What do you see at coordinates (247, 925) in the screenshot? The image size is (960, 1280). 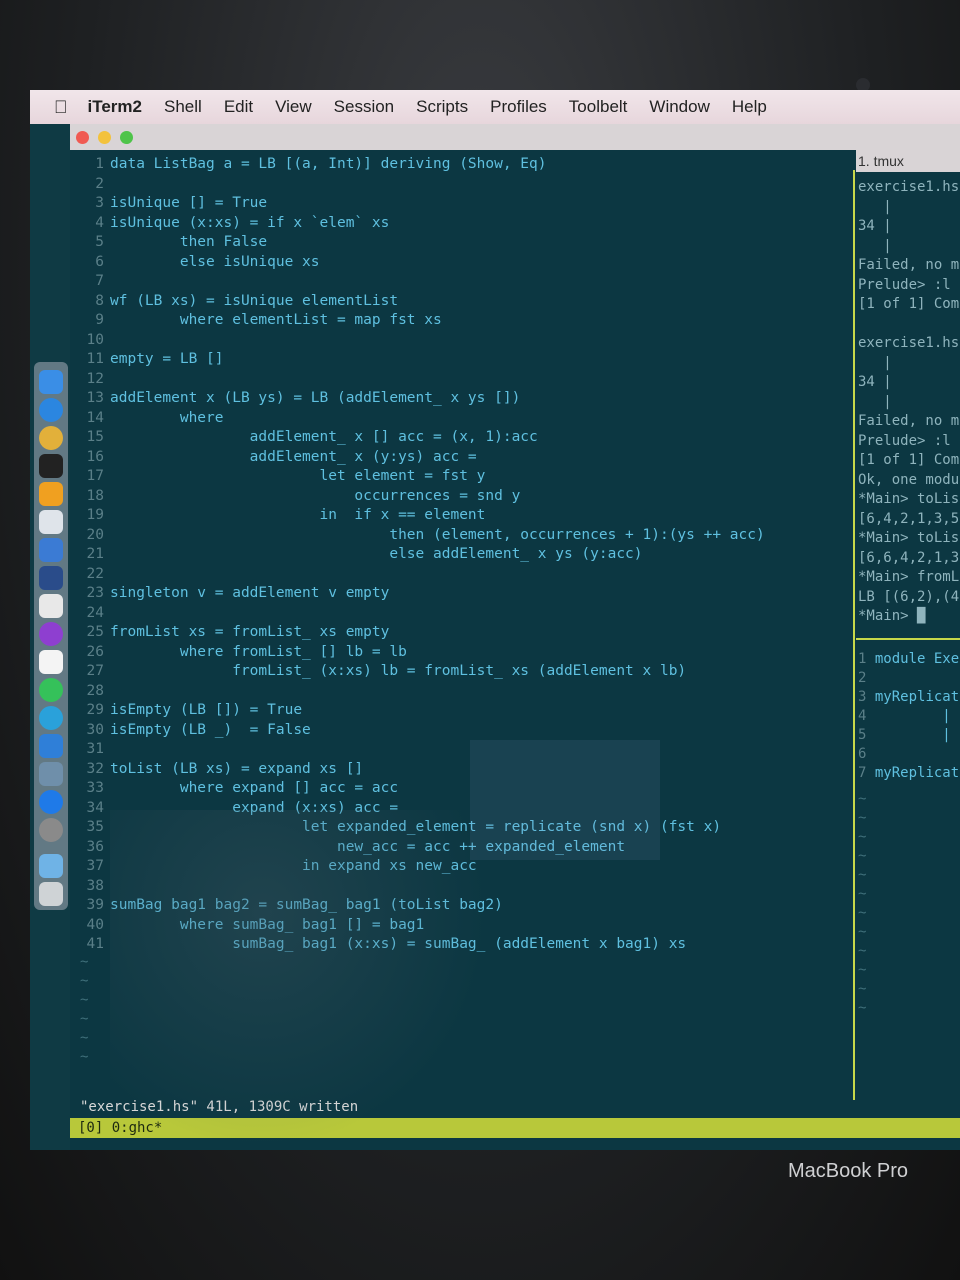 I see `code-line: 40 where sumBag_ bag1 [] = bag1` at bounding box center [247, 925].